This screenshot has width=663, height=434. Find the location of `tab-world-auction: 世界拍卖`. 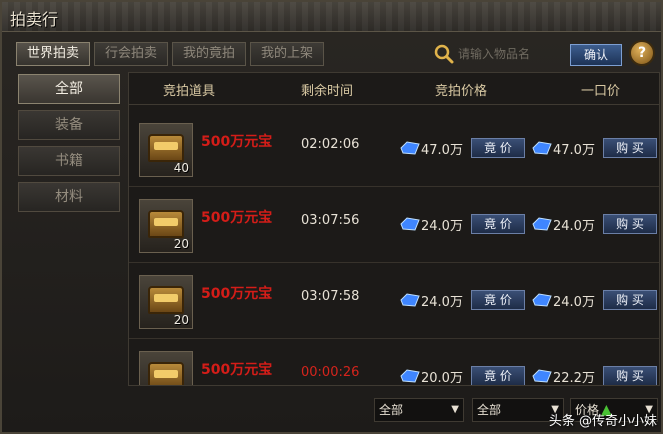

tab-world-auction: 世界拍卖 is located at coordinates (53, 54).